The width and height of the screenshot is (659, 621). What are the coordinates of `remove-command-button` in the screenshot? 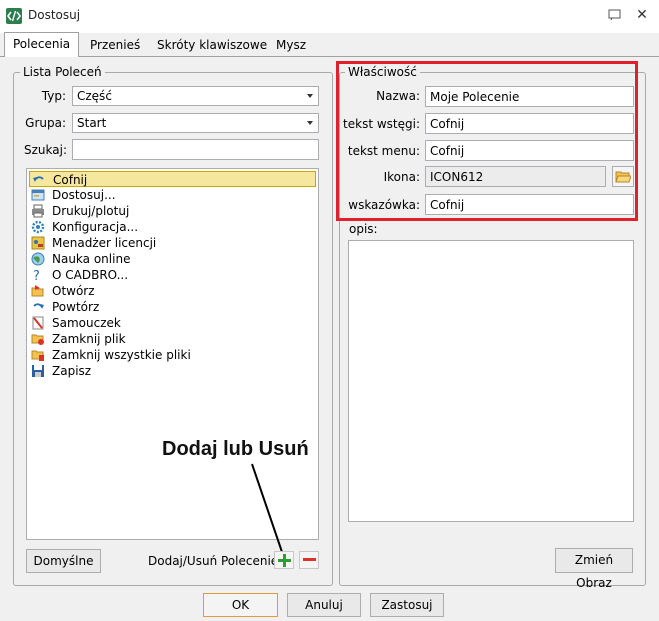 It's located at (309, 560).